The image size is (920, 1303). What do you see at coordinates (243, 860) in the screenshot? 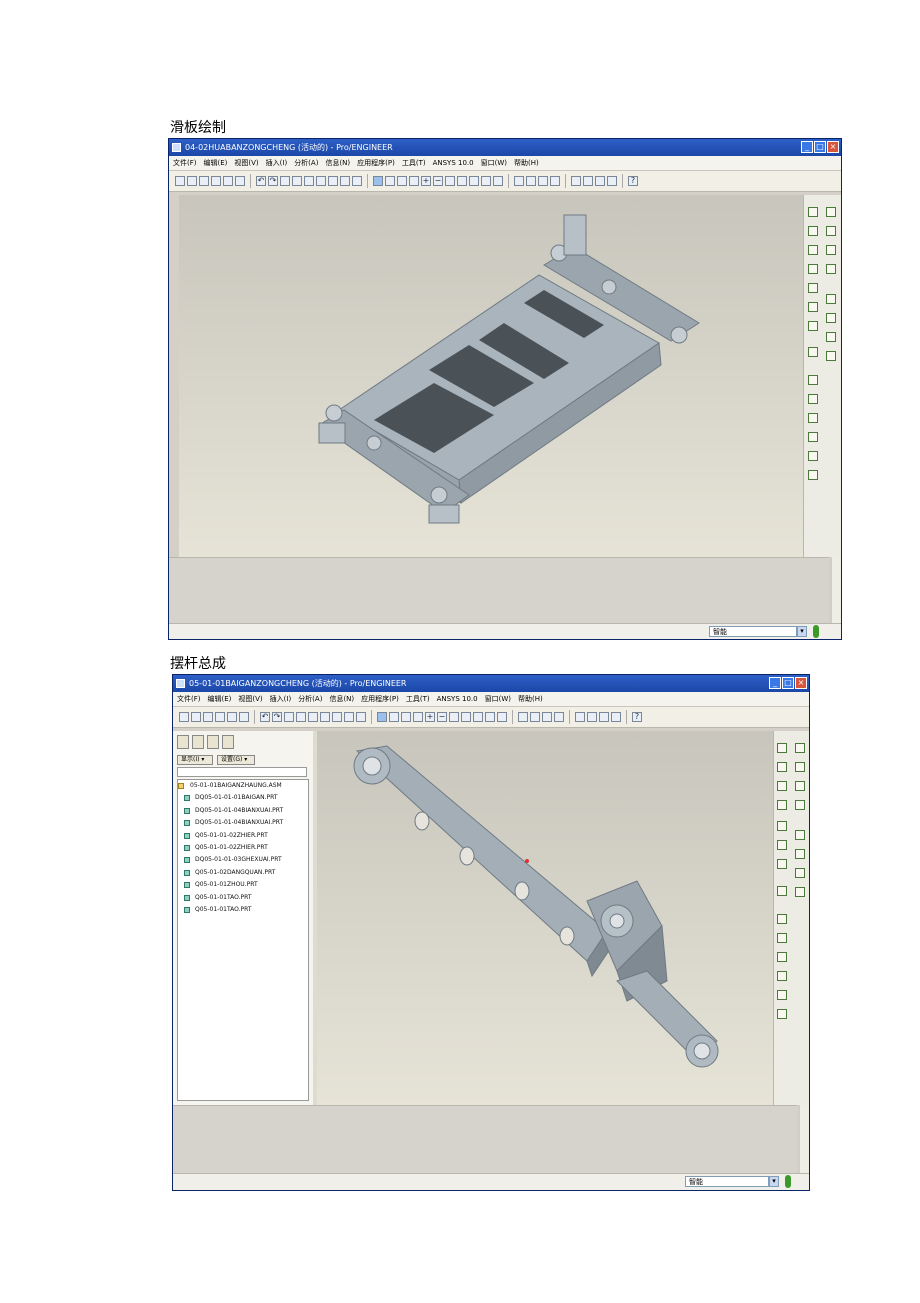
I see `tree-item-part: DQ05-01-01-03GHEXUAI.PRT` at bounding box center [243, 860].